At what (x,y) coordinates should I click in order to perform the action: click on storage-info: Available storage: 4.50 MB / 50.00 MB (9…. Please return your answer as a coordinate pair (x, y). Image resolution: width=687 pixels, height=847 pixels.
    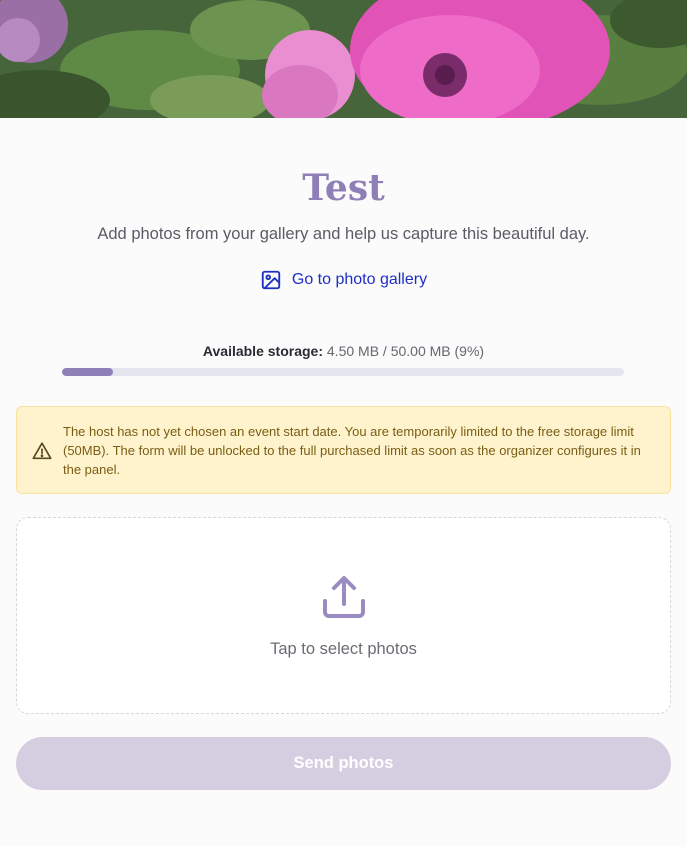
    Looking at the image, I should click on (343, 351).